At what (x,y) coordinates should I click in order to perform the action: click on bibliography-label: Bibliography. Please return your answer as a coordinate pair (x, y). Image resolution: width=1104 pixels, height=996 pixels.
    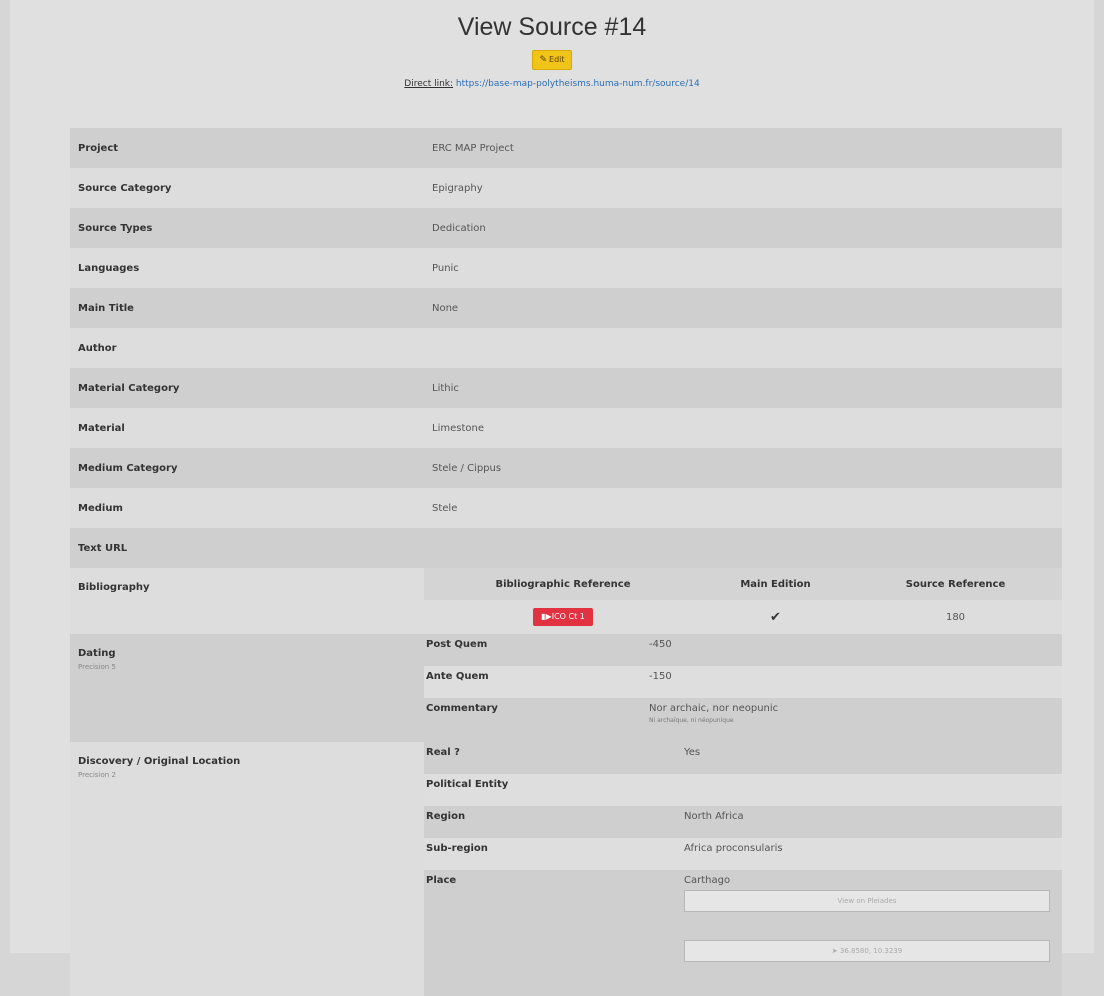
    Looking at the image, I should click on (247, 601).